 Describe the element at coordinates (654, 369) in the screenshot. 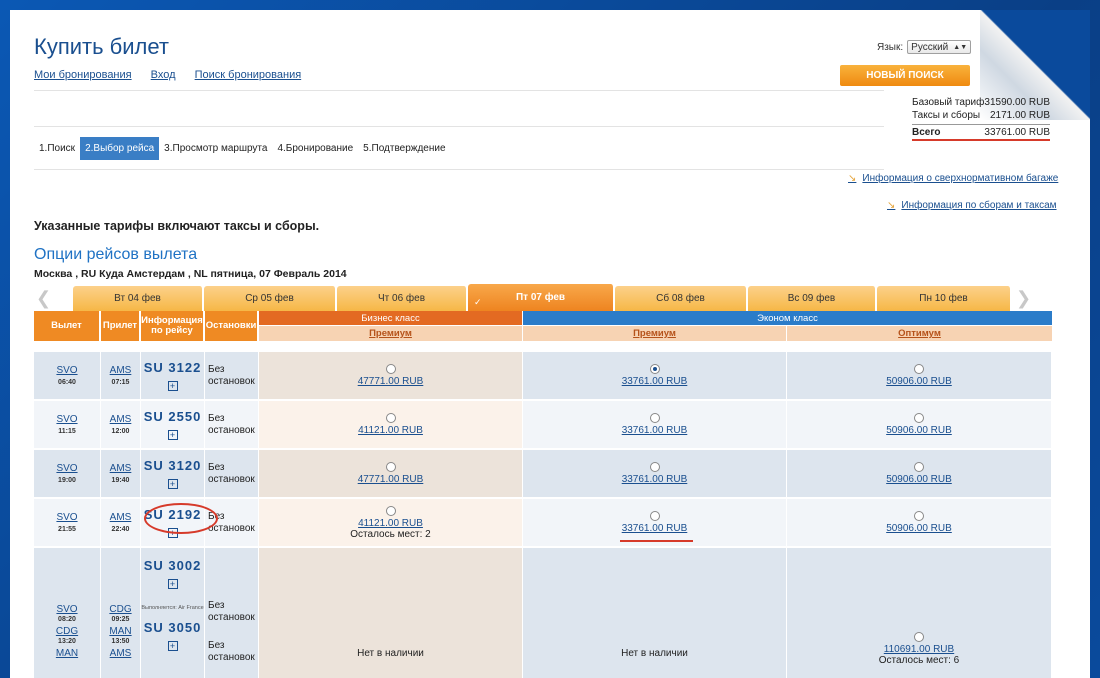

I see `fare-radio-selected` at that location.